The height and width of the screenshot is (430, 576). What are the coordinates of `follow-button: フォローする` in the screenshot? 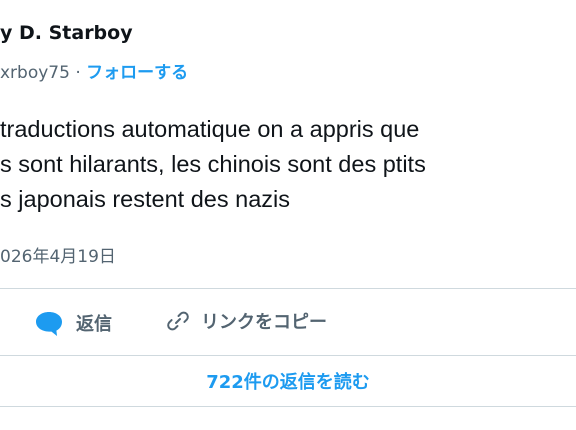 It's located at (137, 73).